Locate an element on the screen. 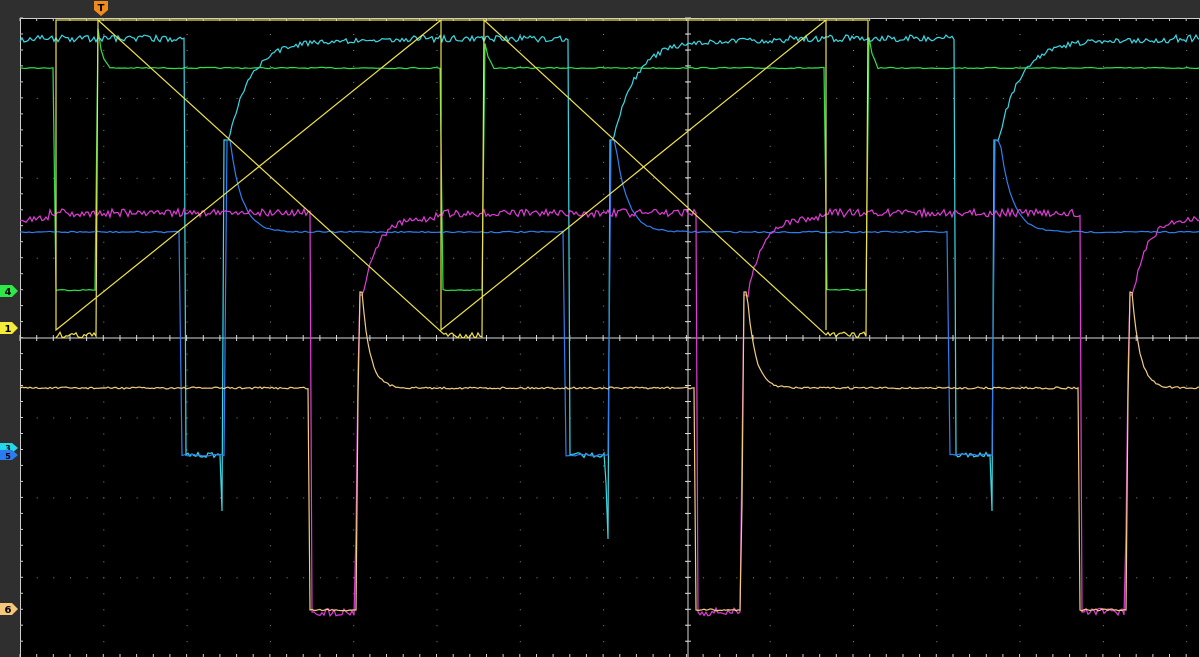  channel-5-label: 5 is located at coordinates (8, 456).